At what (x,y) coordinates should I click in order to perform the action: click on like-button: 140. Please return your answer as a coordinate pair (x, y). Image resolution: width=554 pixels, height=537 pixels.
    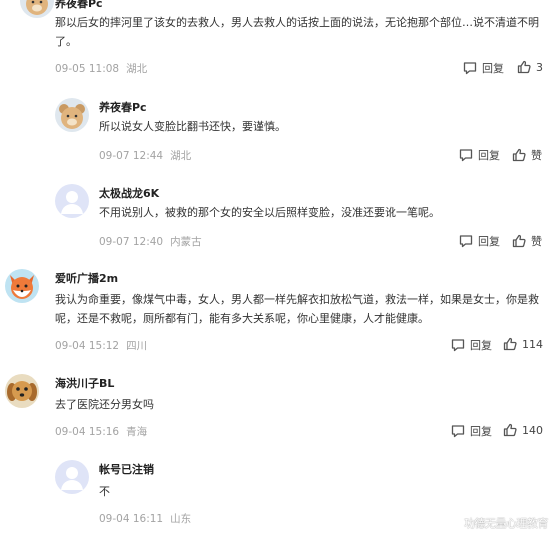
    Looking at the image, I should click on (523, 430).